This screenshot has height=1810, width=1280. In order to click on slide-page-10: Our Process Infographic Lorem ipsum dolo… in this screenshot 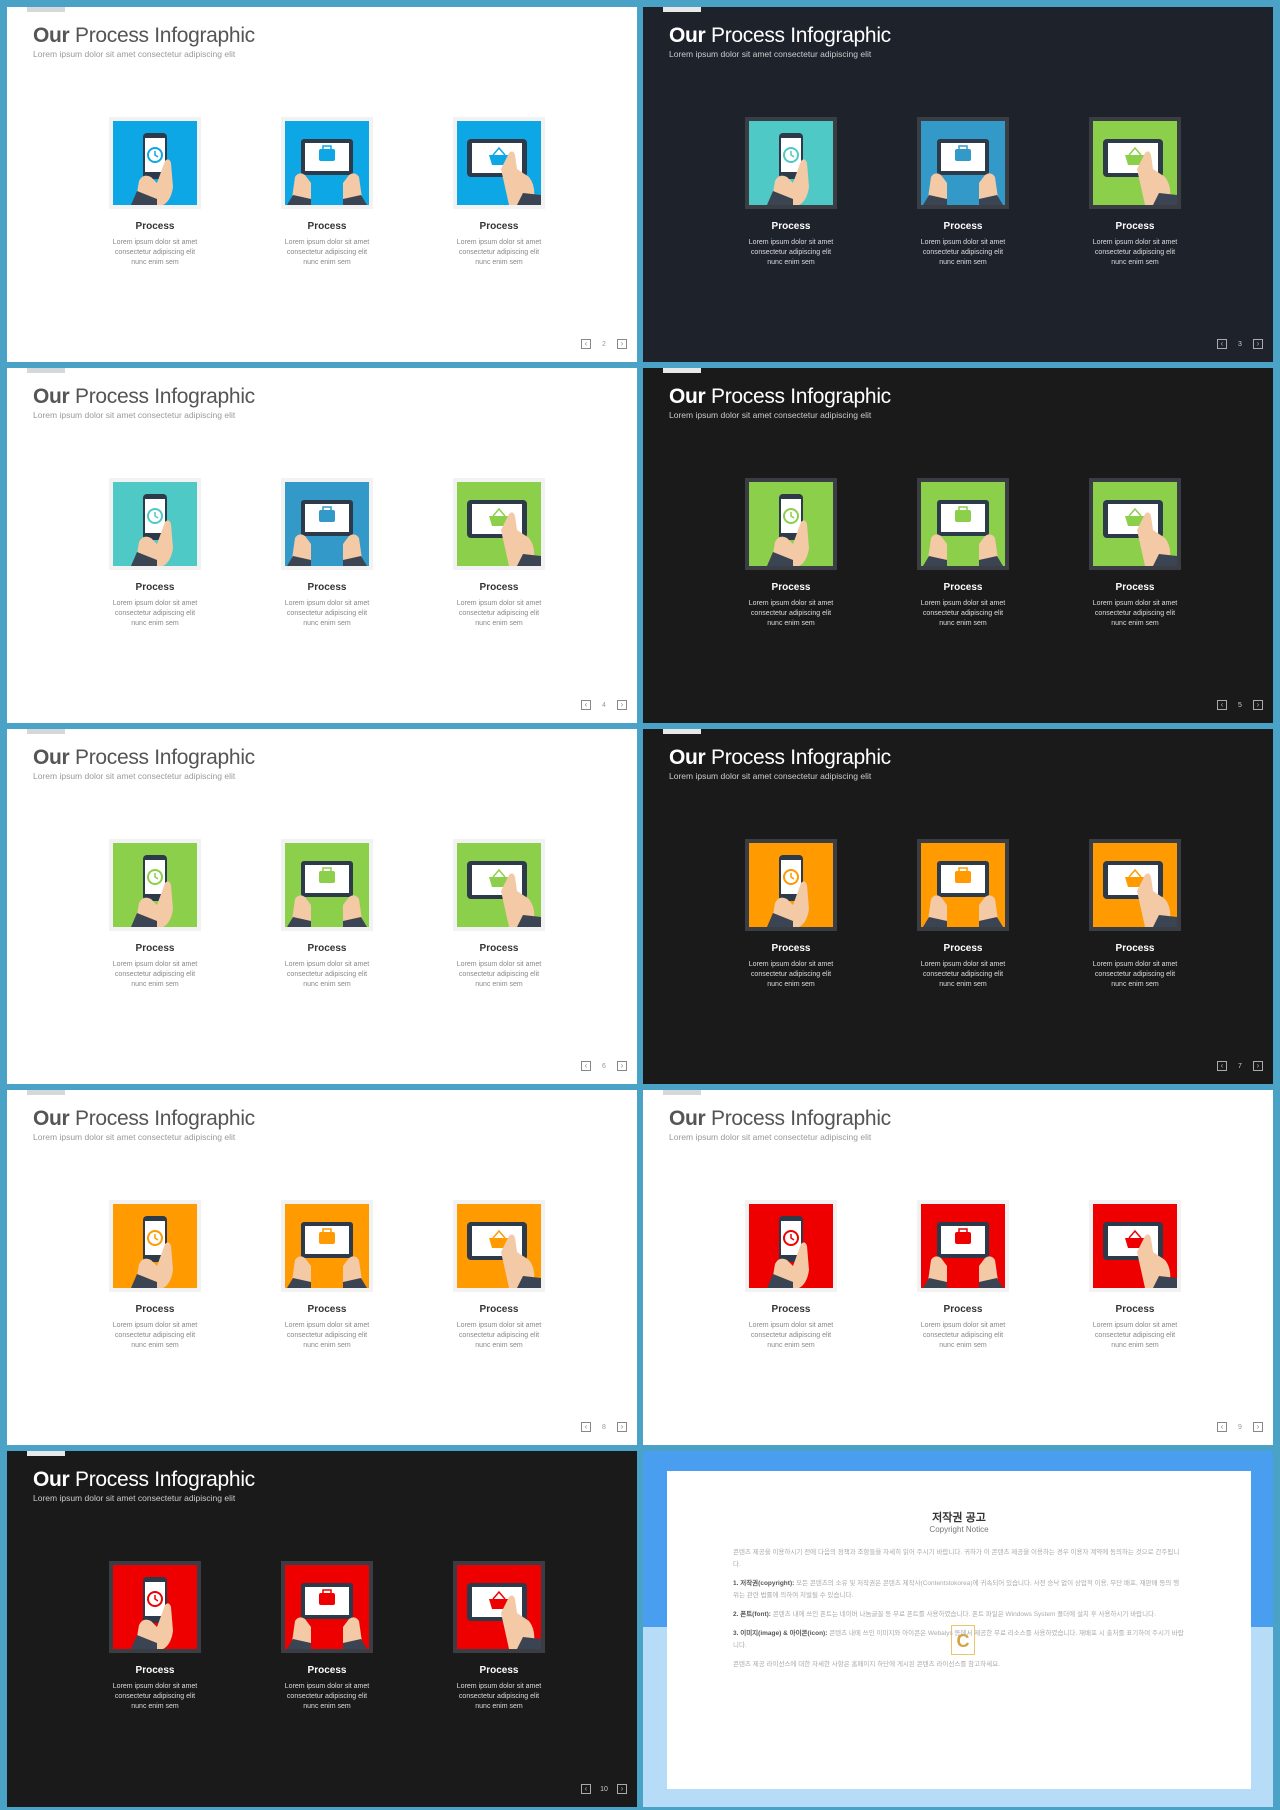, I will do `click(322, 1629)`.